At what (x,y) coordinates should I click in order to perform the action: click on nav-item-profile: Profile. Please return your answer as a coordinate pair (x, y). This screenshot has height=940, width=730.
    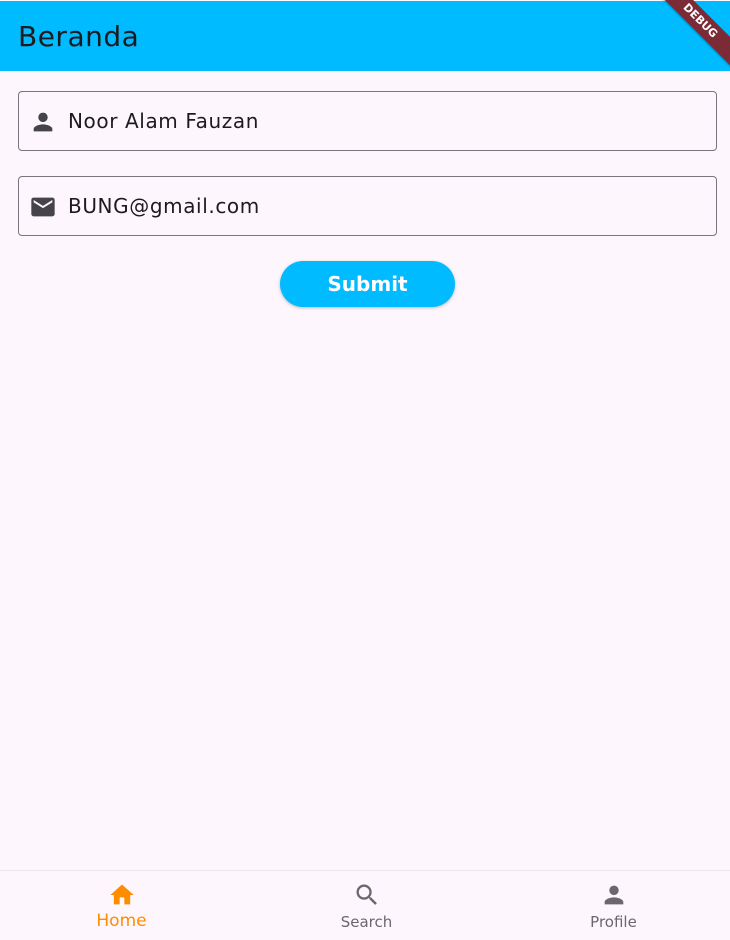
    Looking at the image, I should click on (611, 905).